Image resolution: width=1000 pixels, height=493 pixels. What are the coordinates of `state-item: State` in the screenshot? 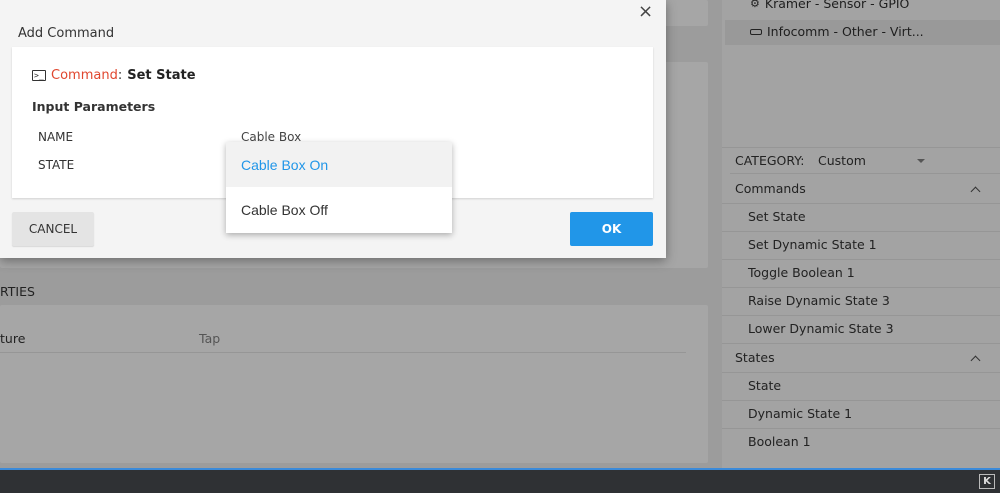 It's located at (764, 385).